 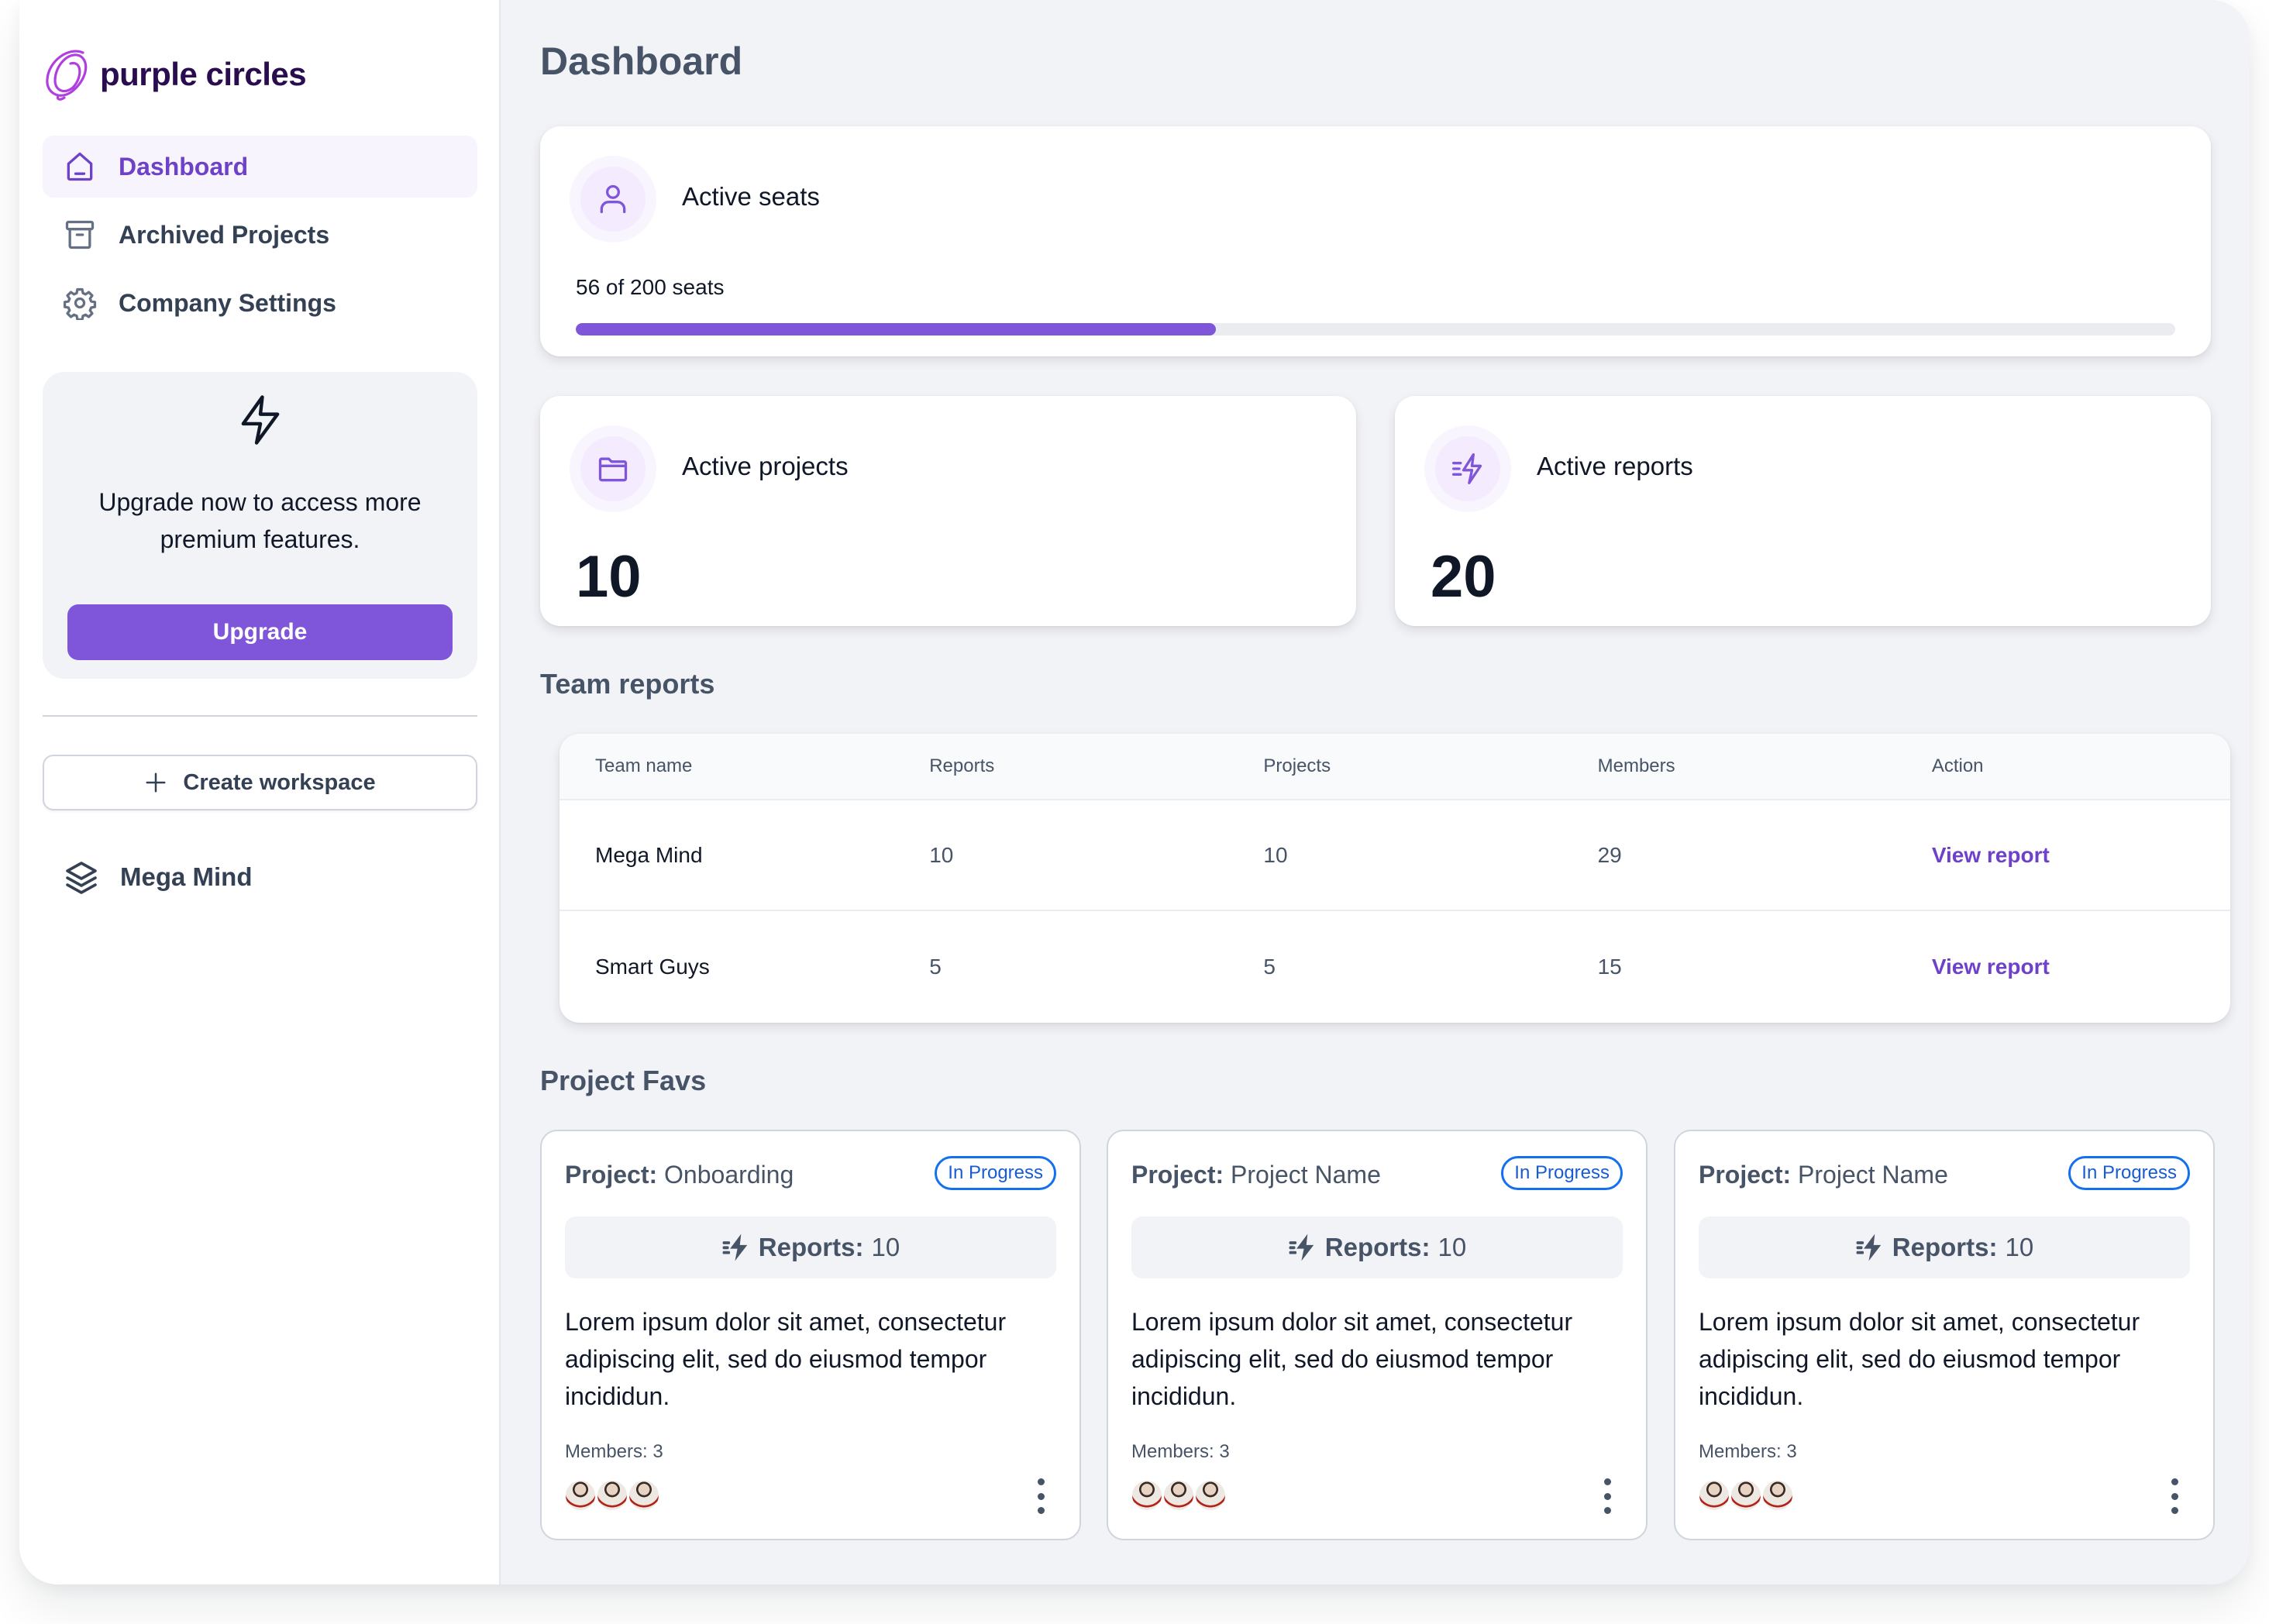 What do you see at coordinates (279, 782) in the screenshot?
I see `create-workspace-label: Create workspace` at bounding box center [279, 782].